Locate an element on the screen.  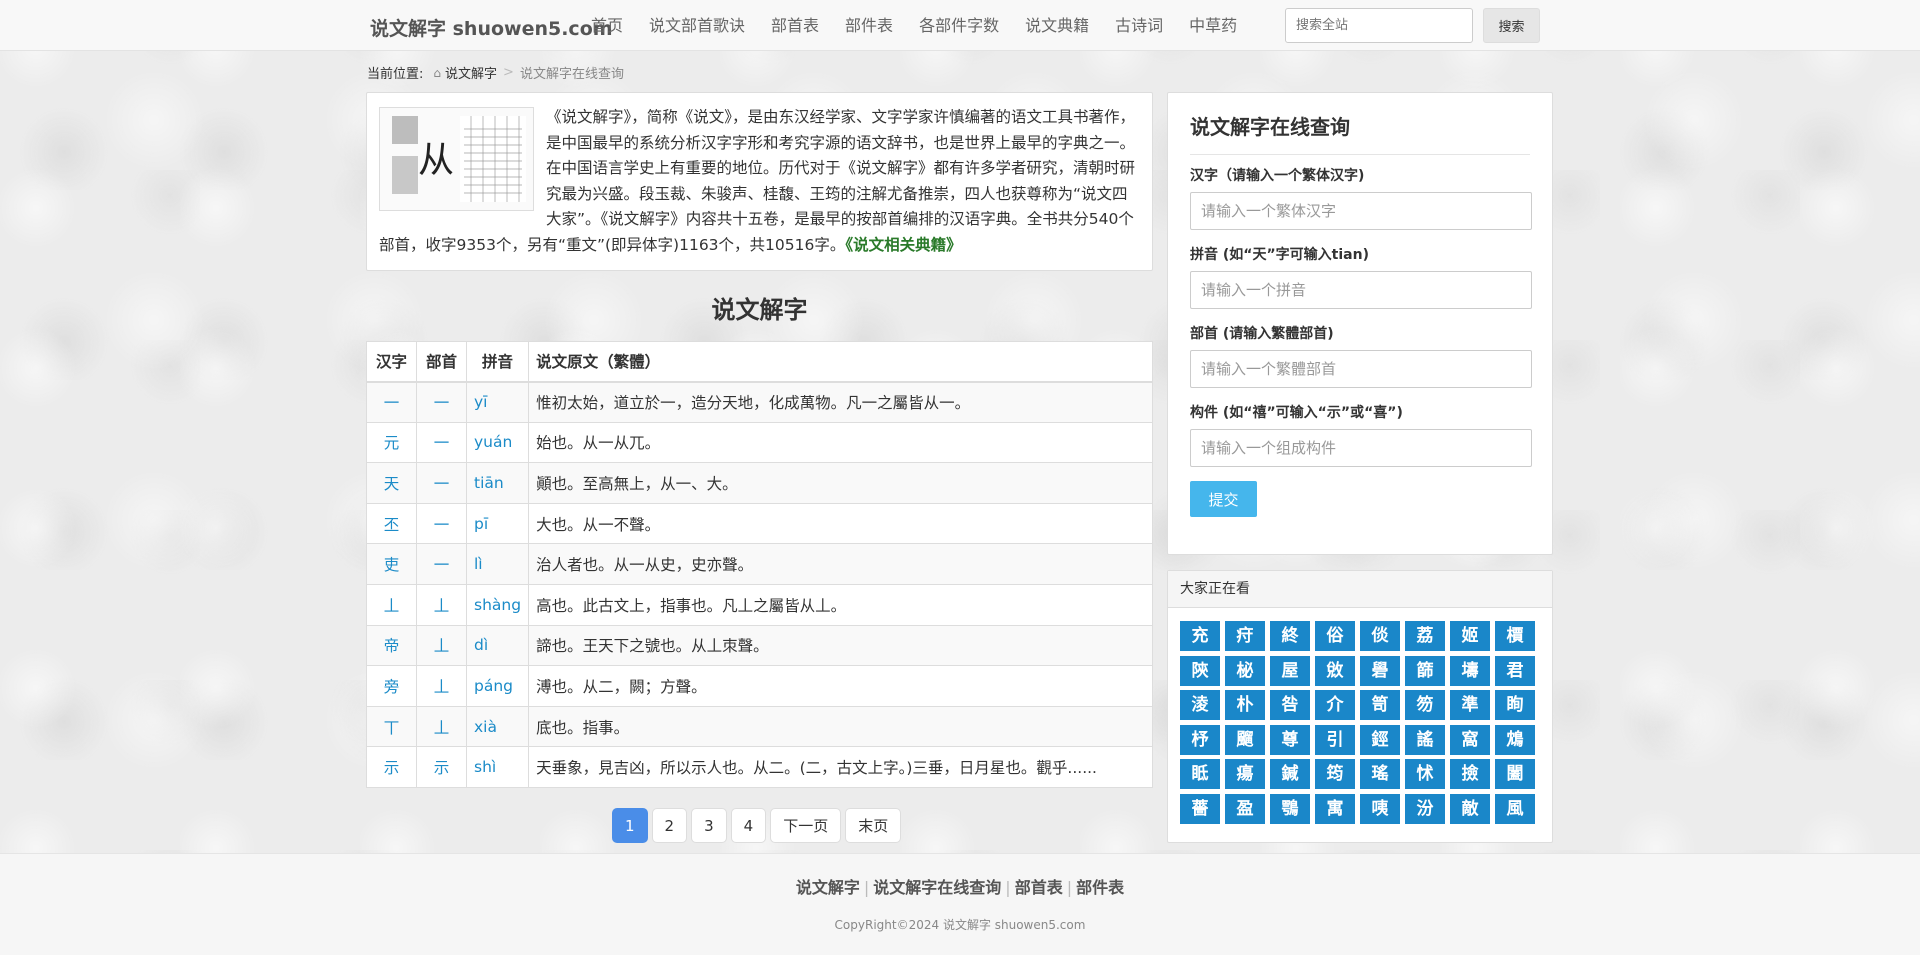
popular-char-tile: 敵 is located at coordinates (1470, 808).